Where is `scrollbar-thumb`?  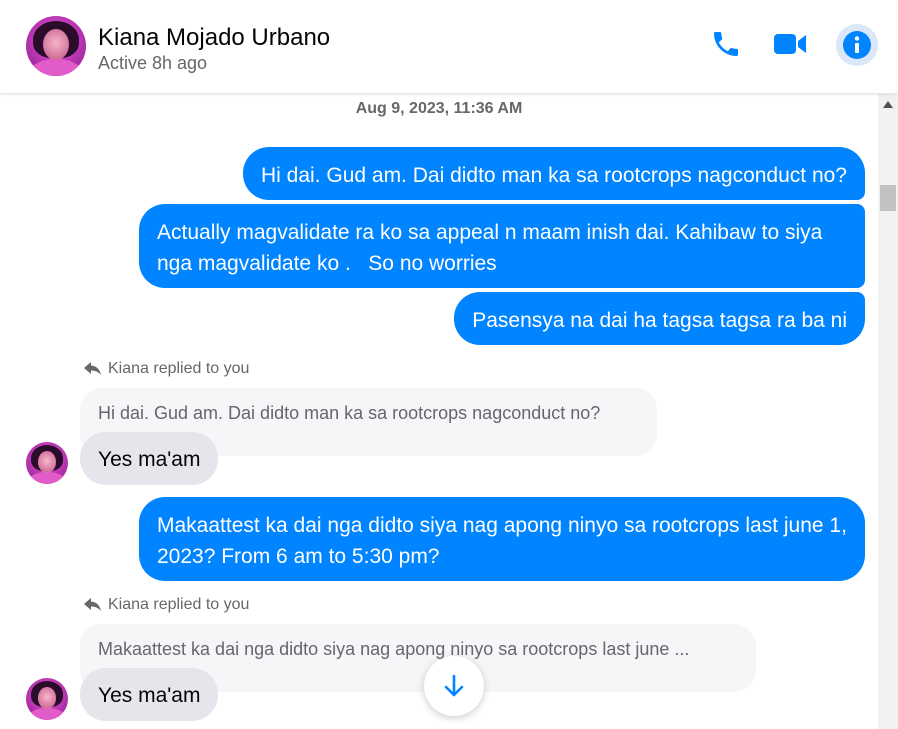
scrollbar-thumb is located at coordinates (888, 198).